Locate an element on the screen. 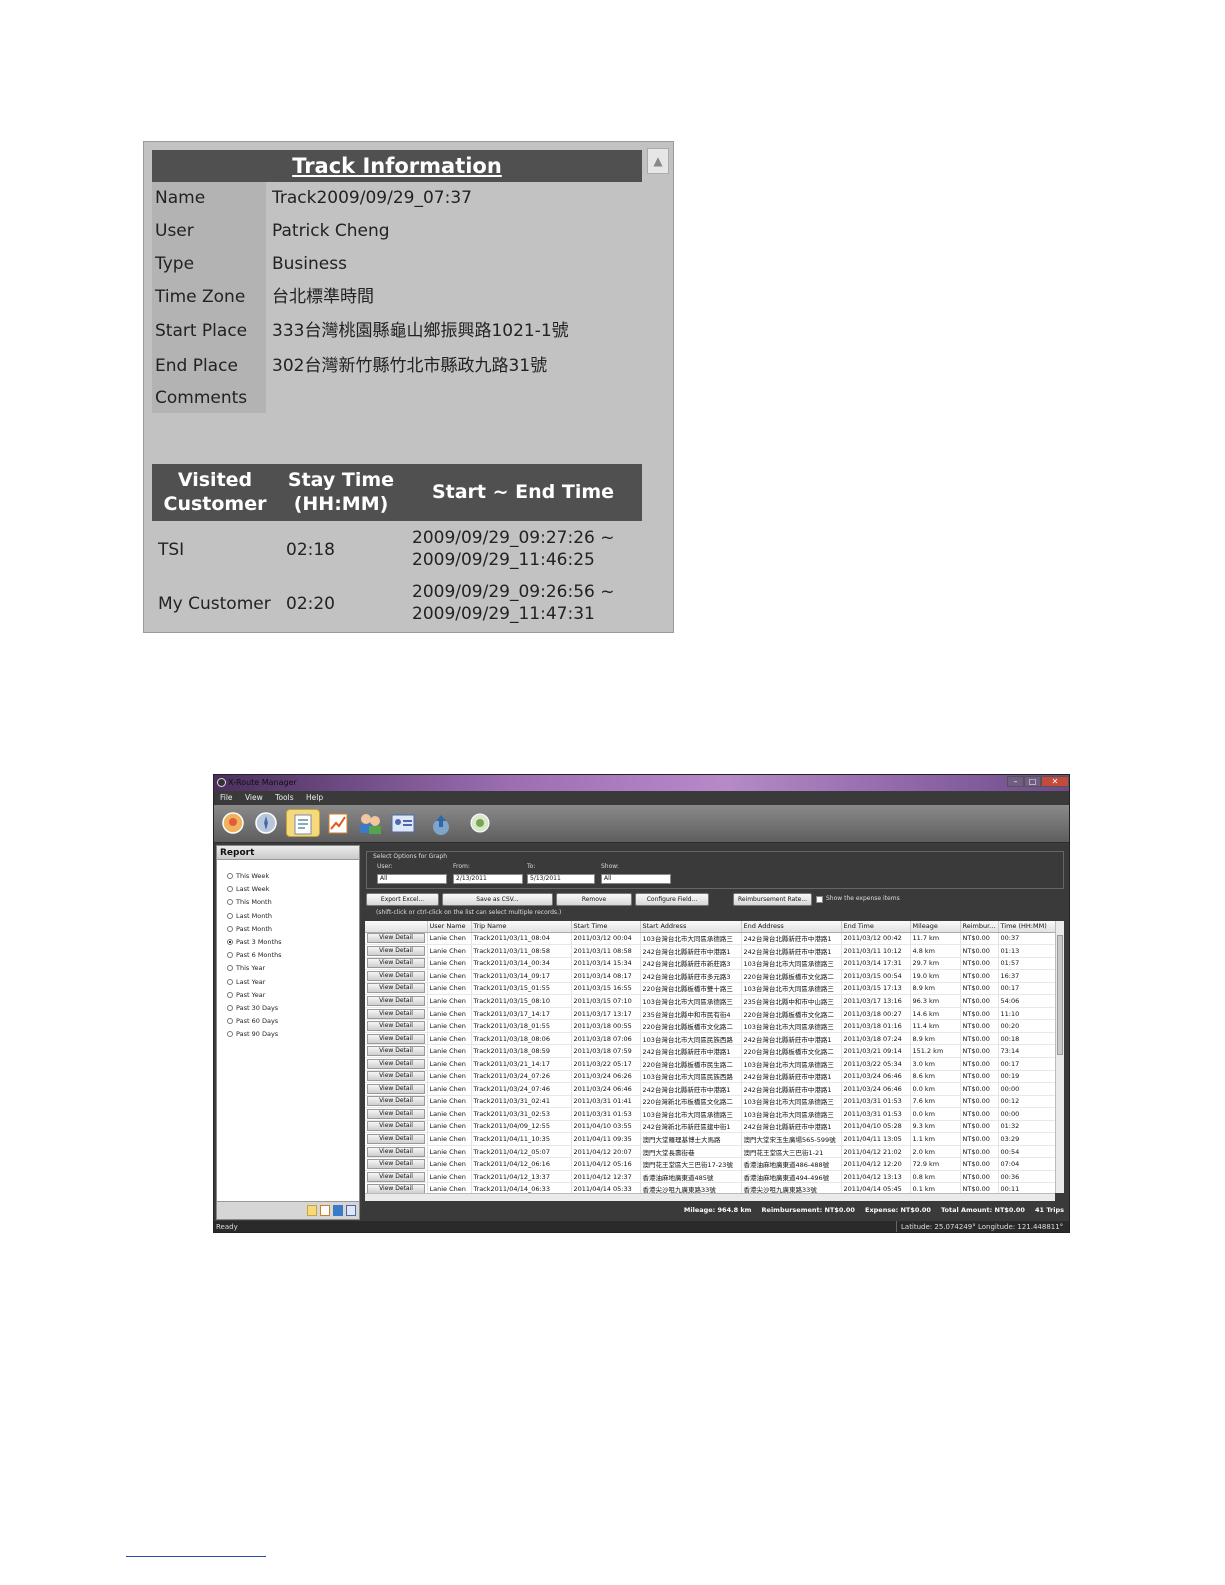 This screenshot has height=1585, width=1225. close-button: ✕ is located at coordinates (1055, 781).